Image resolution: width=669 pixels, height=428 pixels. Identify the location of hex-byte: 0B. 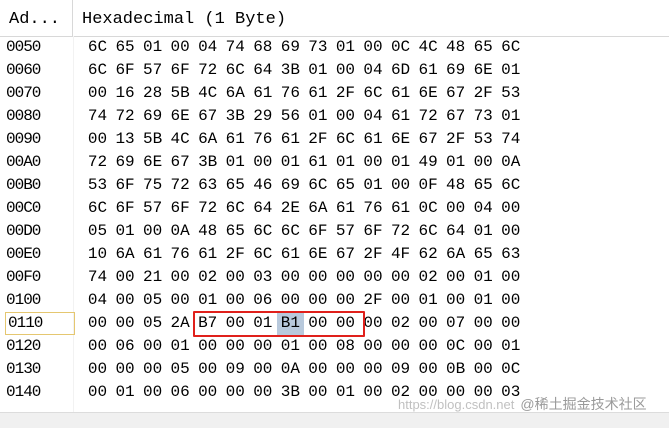
(455, 369).